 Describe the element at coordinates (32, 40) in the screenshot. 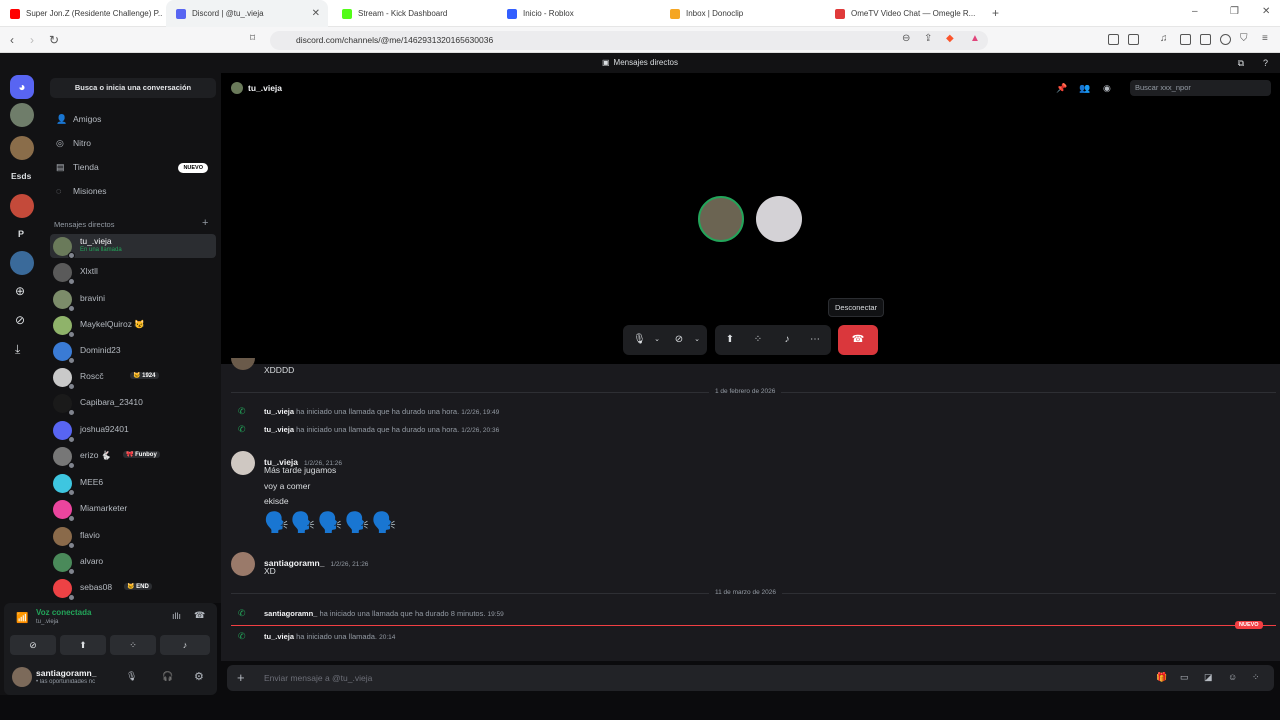

I see `forward-icon: ›` at that location.